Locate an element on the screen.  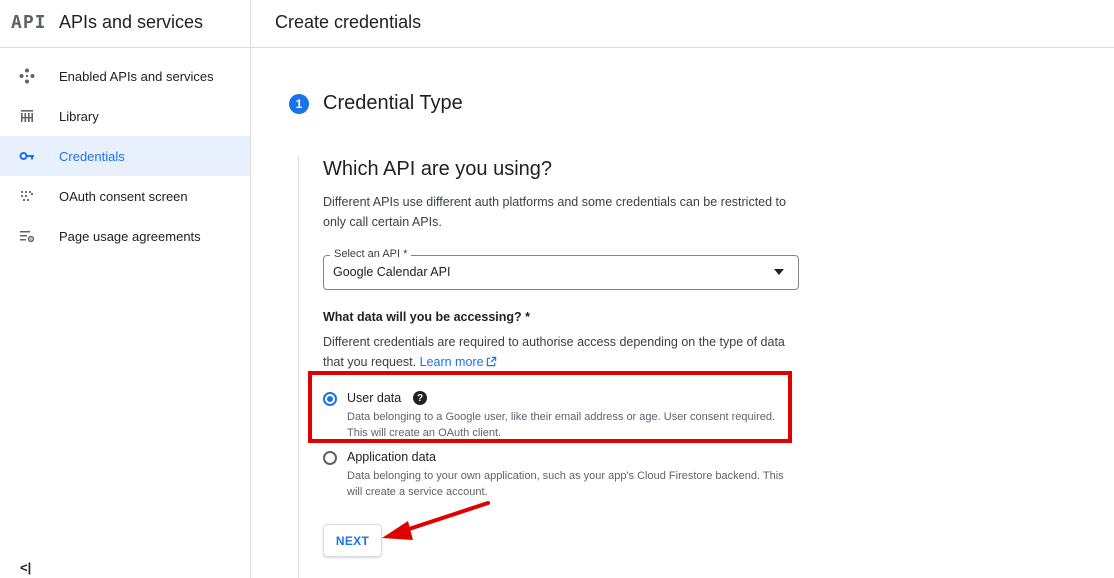
sidebar-item-library: Library is located at coordinates (125, 116).